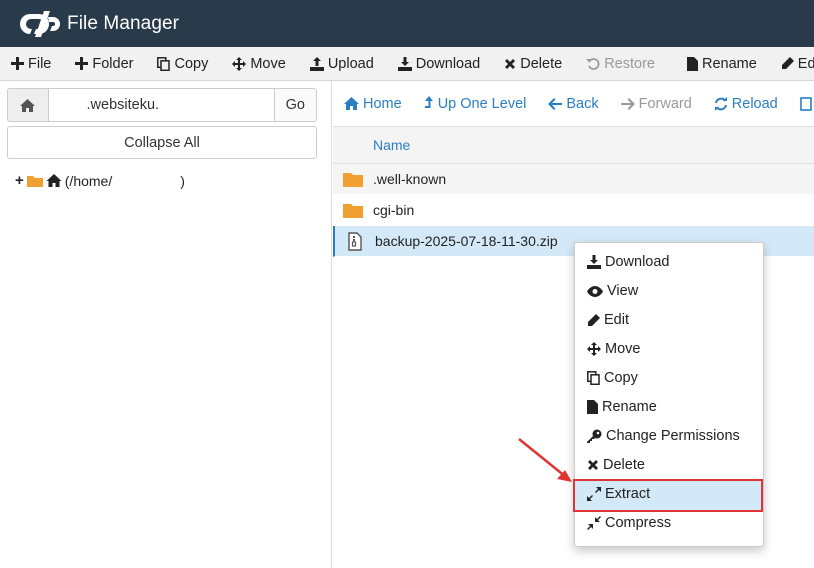 This screenshot has width=814, height=568. I want to click on context-move-label: Move, so click(623, 349).